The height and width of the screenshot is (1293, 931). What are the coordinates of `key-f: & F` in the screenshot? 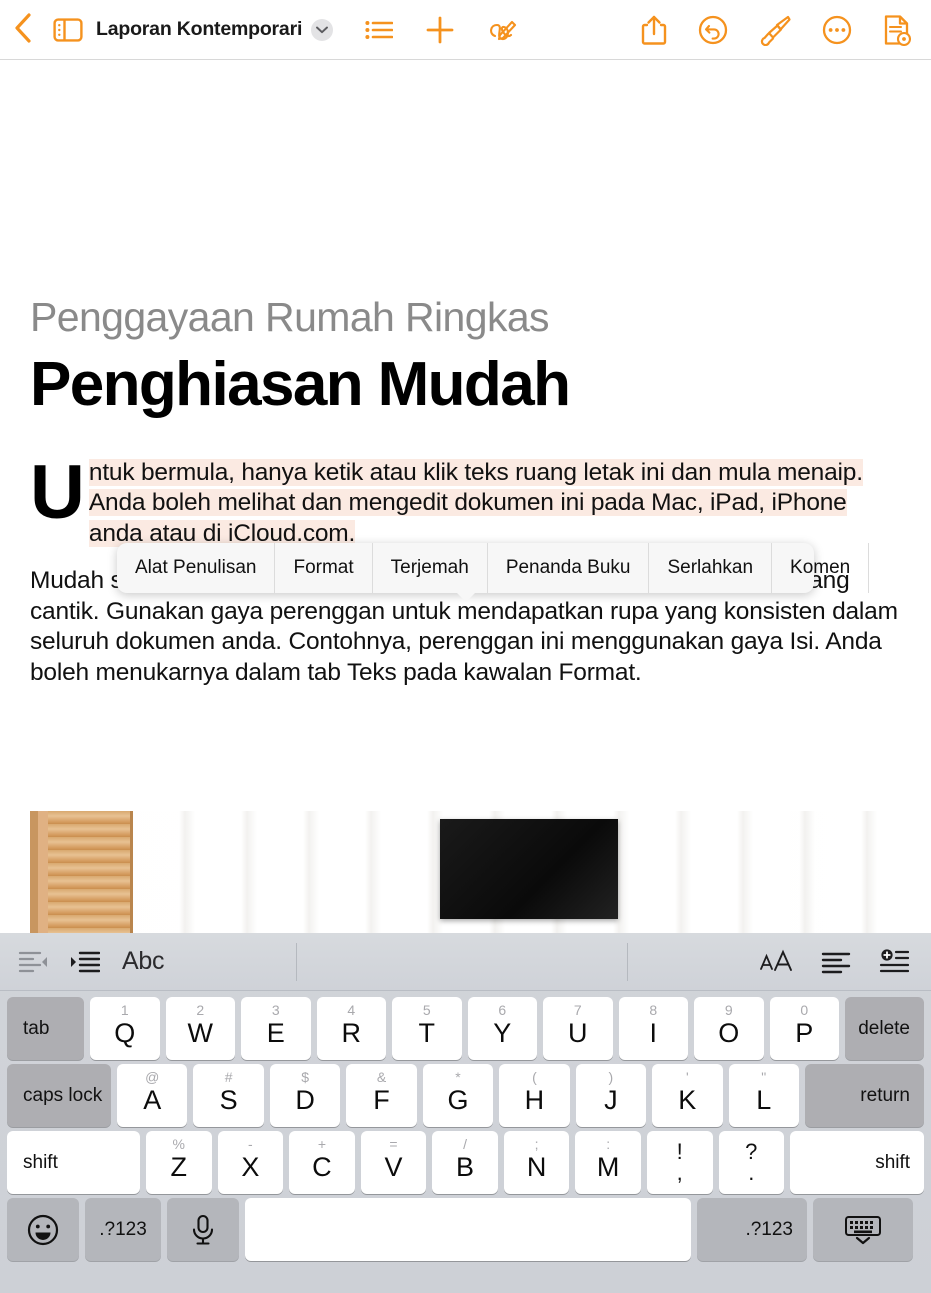 It's located at (381, 1095).